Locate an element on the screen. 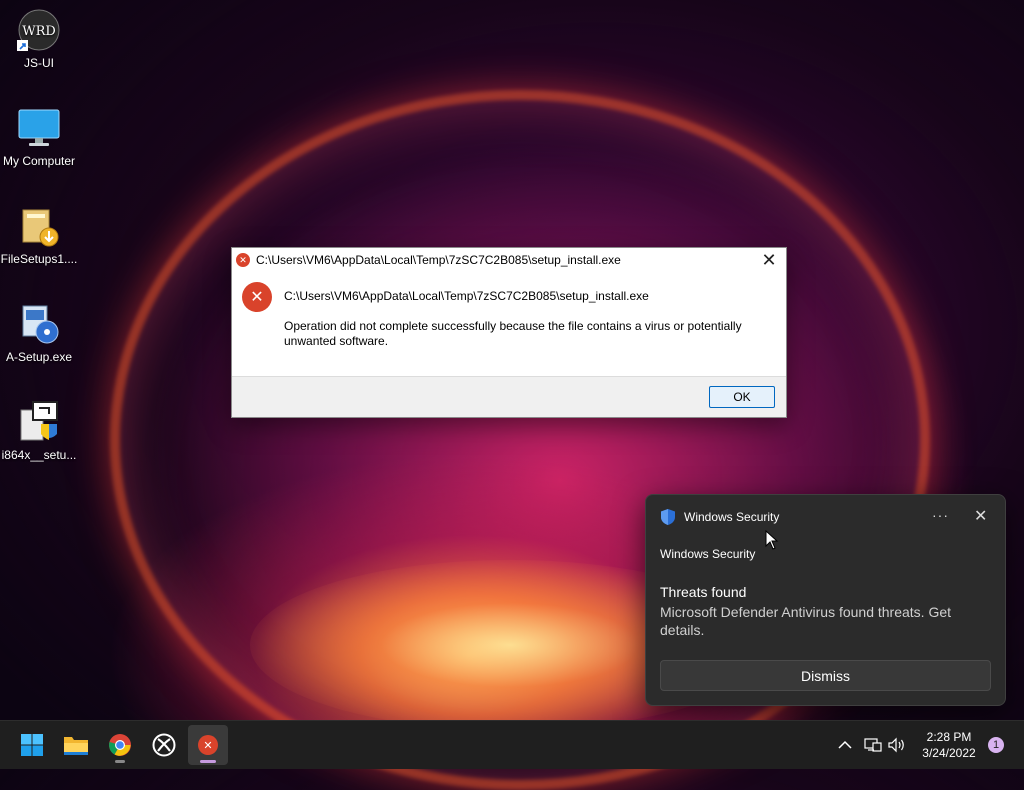  taskbar-xbox is located at coordinates (164, 745).